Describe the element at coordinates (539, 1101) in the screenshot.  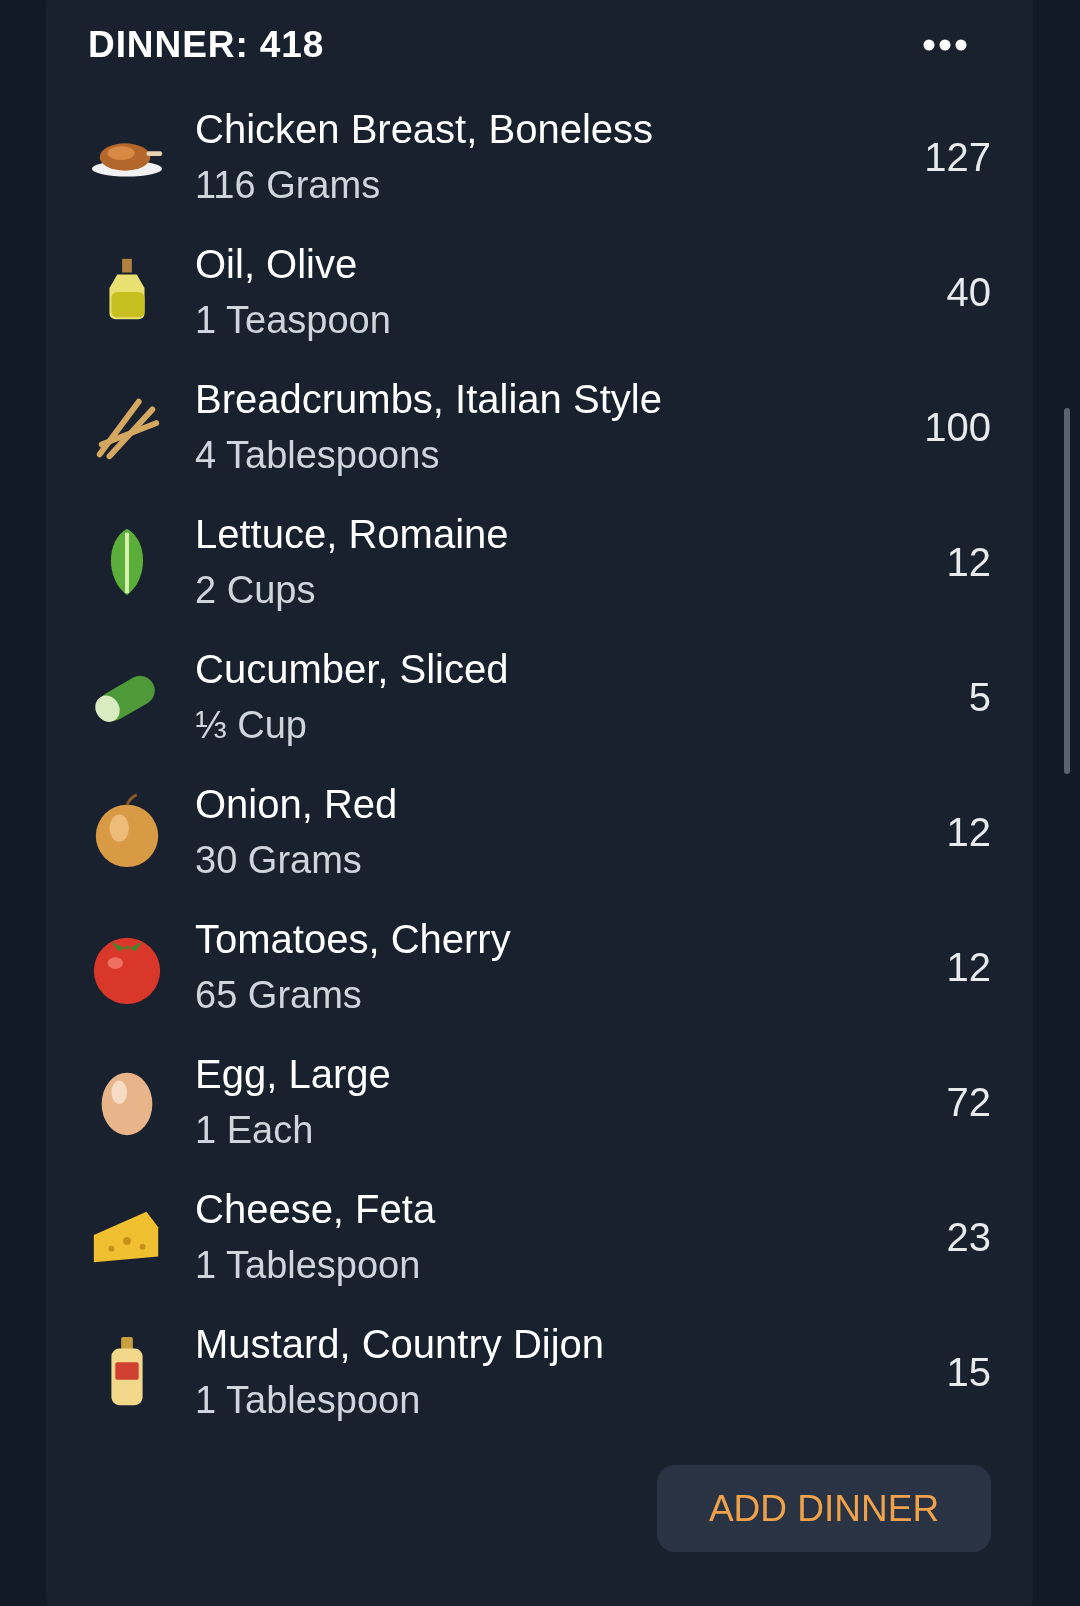
I see `food-row: Egg, Large 1 Each 72` at that location.